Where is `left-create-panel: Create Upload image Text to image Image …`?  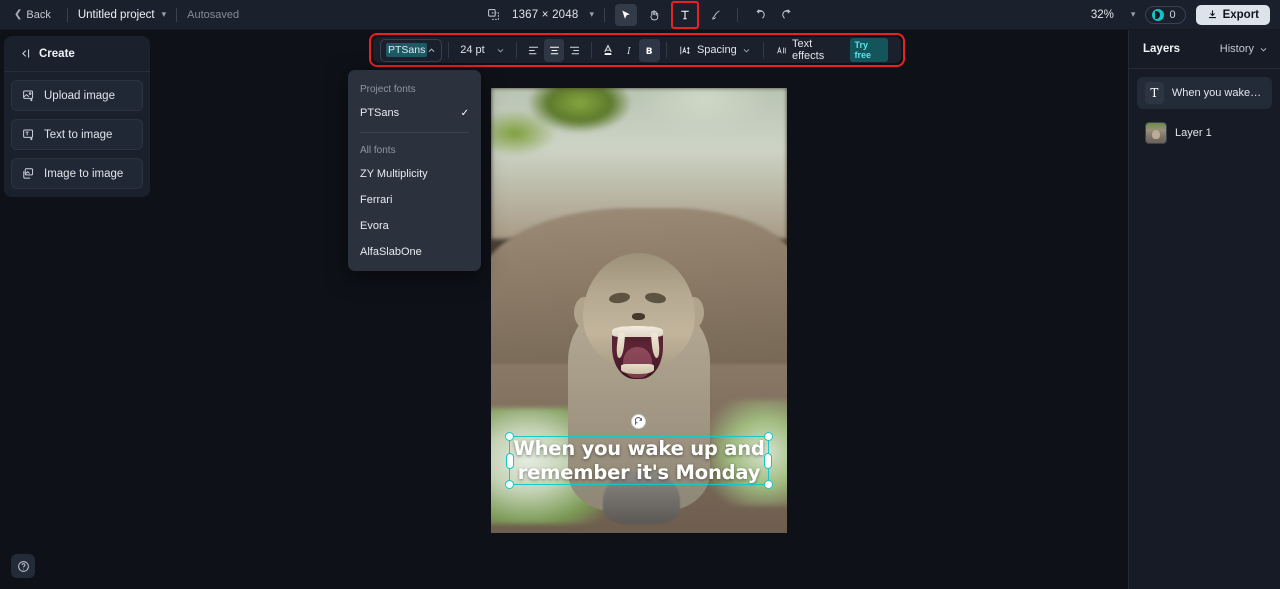
left-create-panel: Create Upload image Text to image Image … is located at coordinates (77, 116).